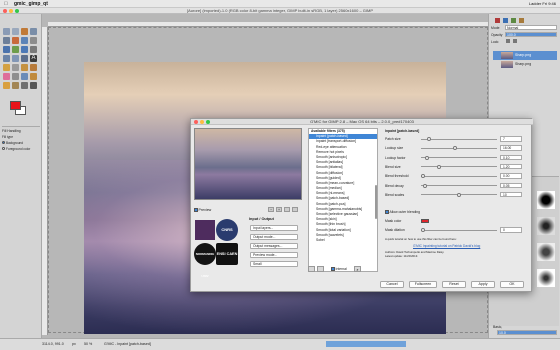 This screenshot has height=350, width=560. Describe the element at coordinates (33, 76) in the screenshot. I see `clone-tool-icon` at that location.